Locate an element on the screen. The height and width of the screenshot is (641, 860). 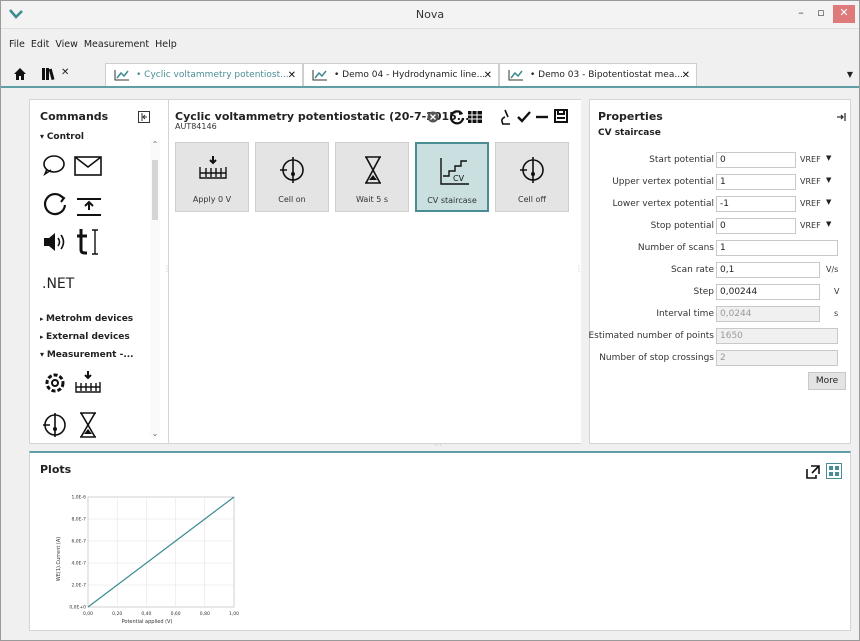
prop-row-upper-vertex: Upper vertex potential 1 VREF ▼ is located at coordinates (721, 183).